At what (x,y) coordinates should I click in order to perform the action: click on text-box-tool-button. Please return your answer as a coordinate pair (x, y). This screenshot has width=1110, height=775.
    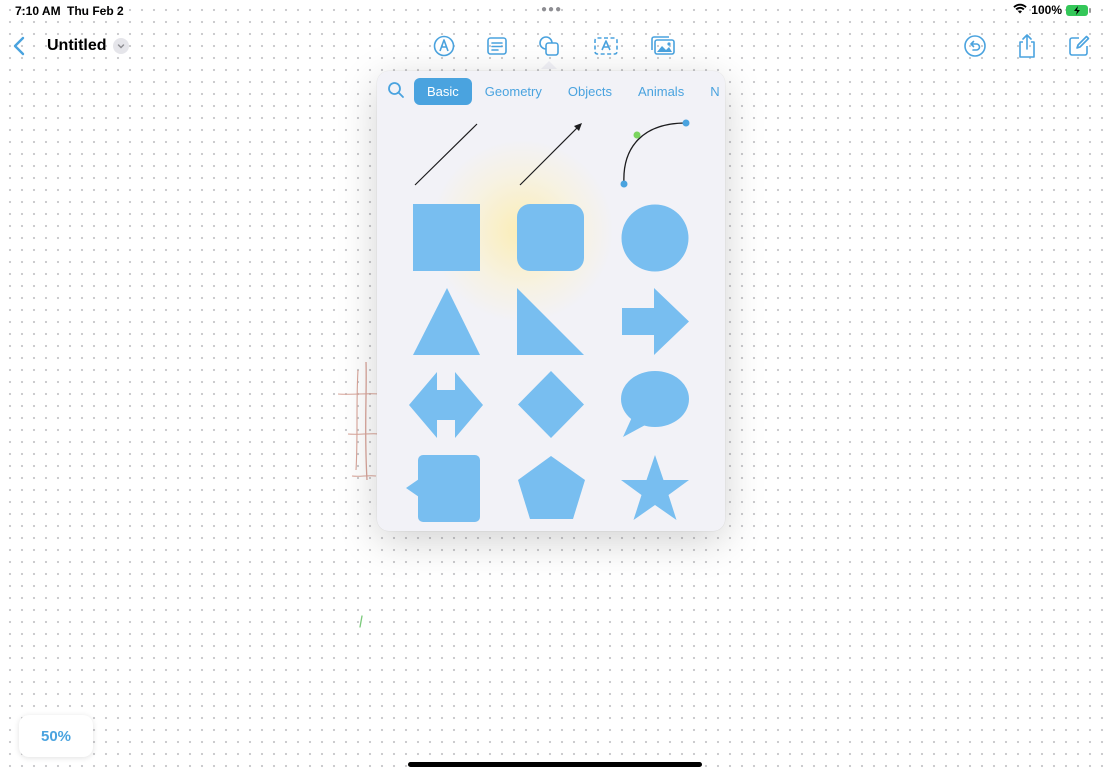
    Looking at the image, I should click on (606, 46).